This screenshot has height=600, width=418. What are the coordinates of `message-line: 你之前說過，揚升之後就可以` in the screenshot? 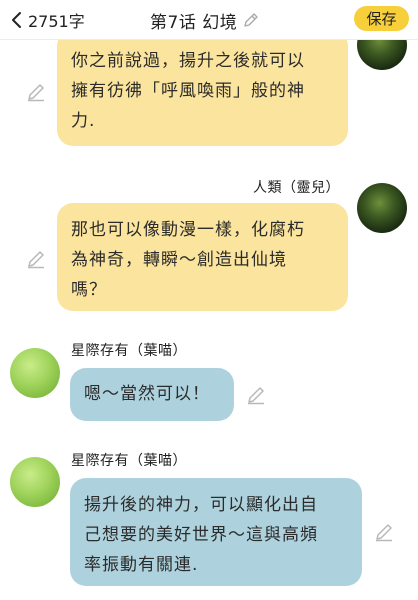 It's located at (188, 61).